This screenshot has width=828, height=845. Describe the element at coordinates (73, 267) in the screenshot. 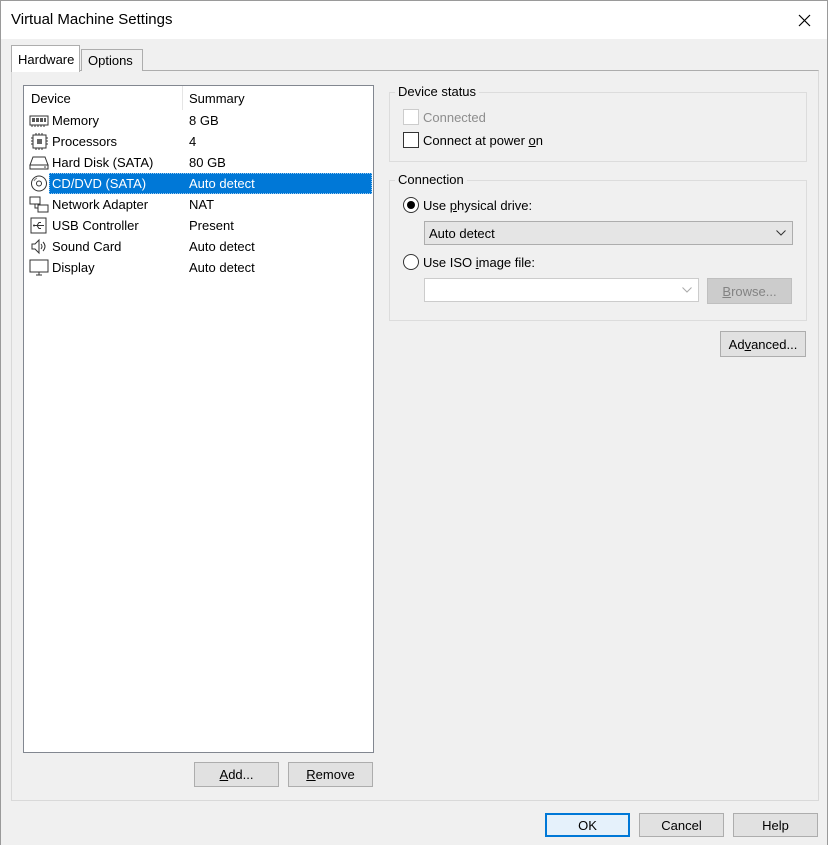

I see `device-name: Display` at that location.